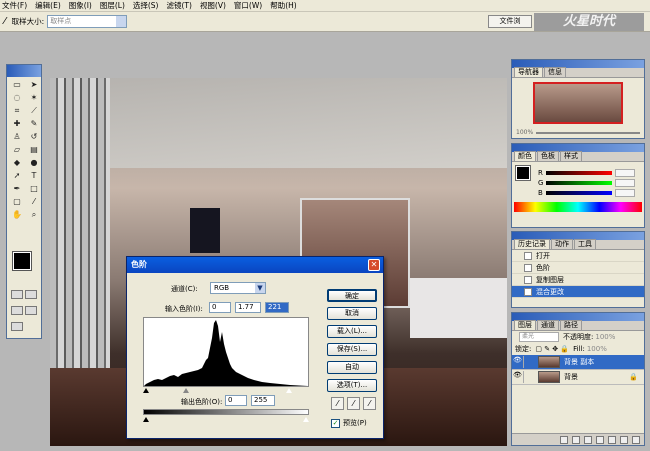 Image resolution: width=650 pixels, height=451 pixels. I want to click on crop-tool-icon: ⌗, so click(17, 111).